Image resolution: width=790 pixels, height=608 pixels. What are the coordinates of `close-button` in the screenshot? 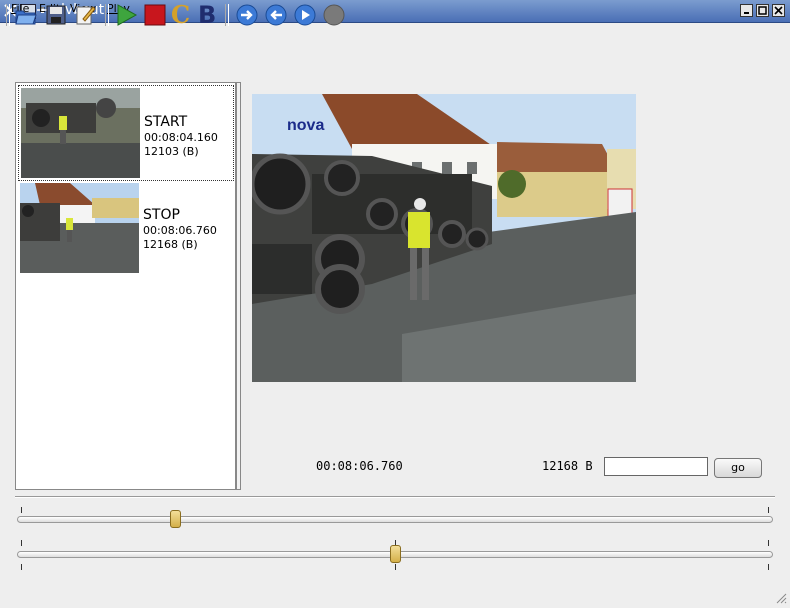 It's located at (778, 10).